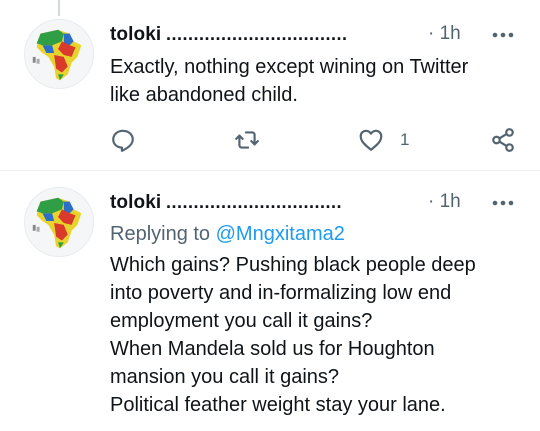 Image resolution: width=540 pixels, height=431 pixels. I want to click on retweet-icon, so click(247, 140).